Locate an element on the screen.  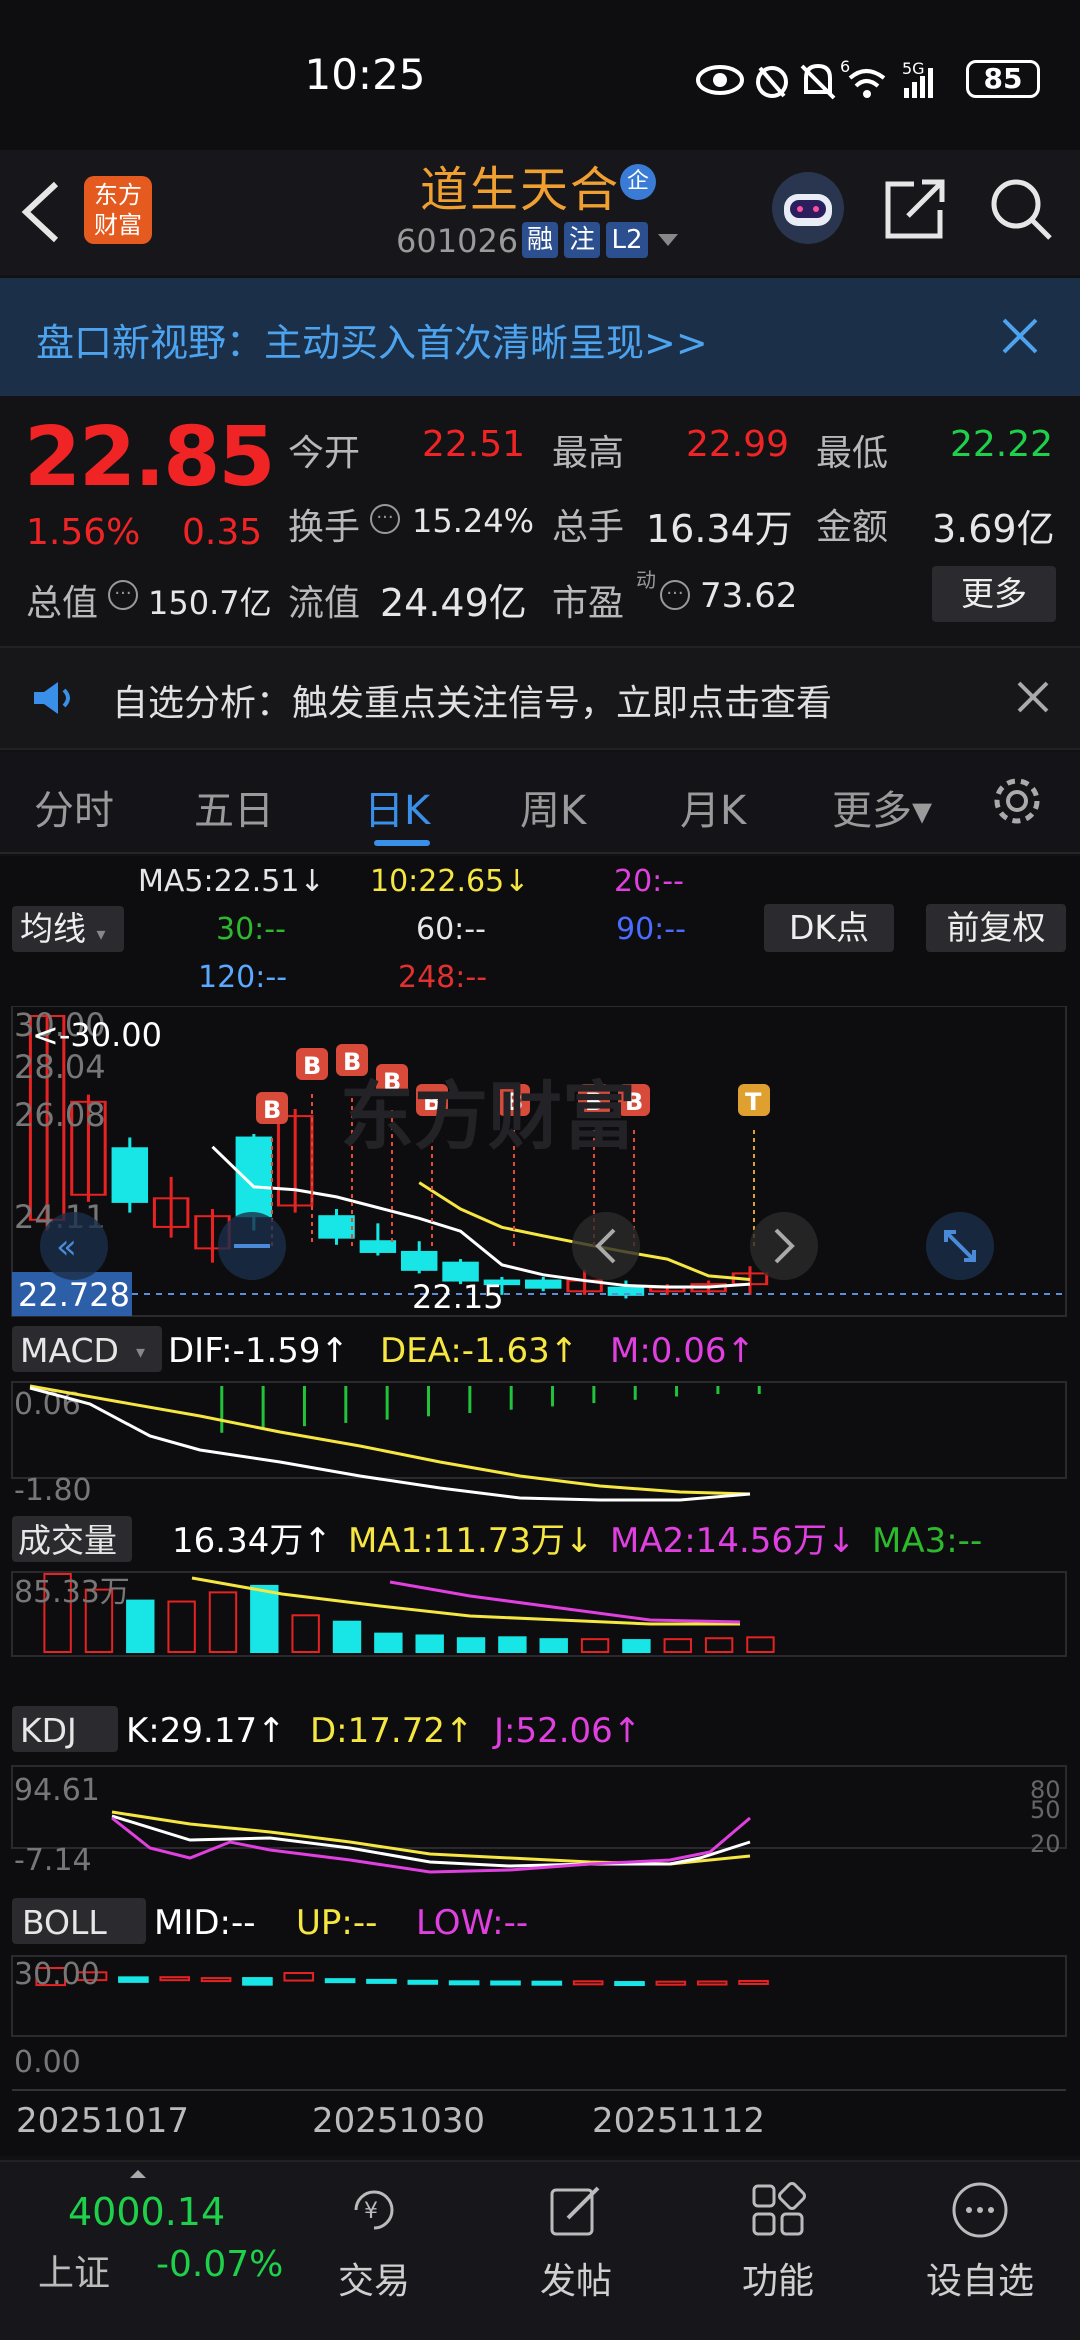
more-button: 更多 is located at coordinates (994, 594).